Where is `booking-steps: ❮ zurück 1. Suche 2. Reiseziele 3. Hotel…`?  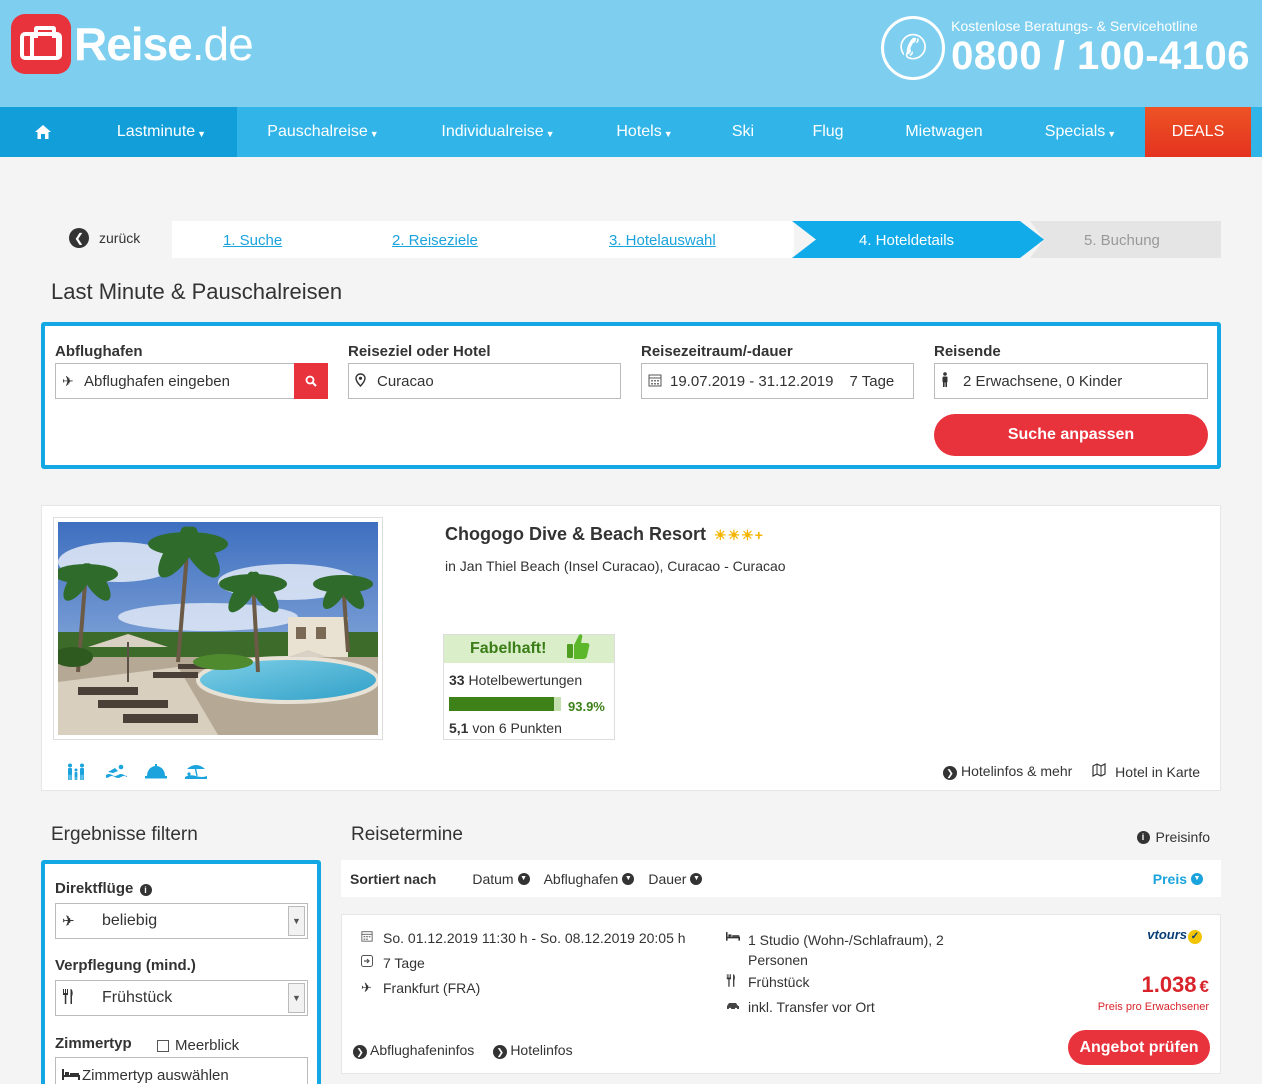 booking-steps: ❮ zurück 1. Suche 2. Reiseziele 3. Hotel… is located at coordinates (636, 239).